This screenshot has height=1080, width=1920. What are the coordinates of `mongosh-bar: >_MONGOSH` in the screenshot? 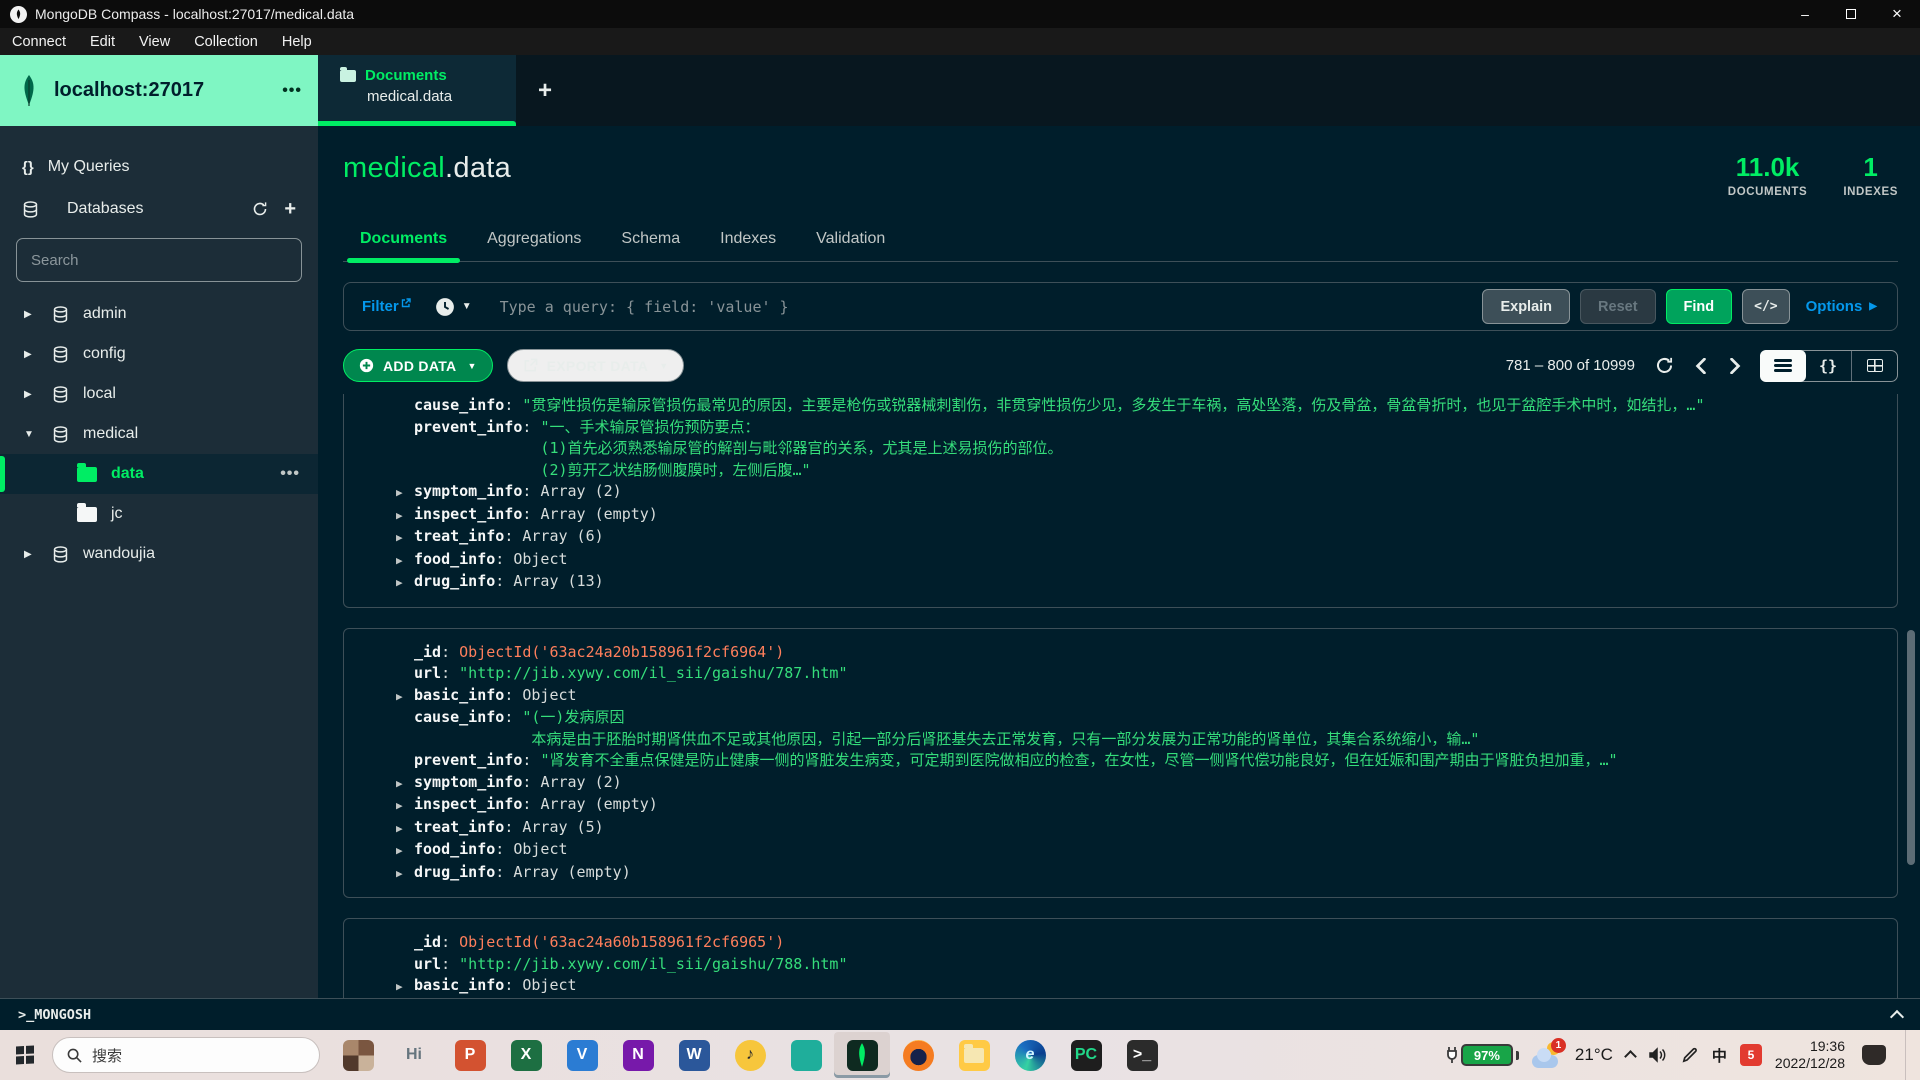 It's located at (960, 1014).